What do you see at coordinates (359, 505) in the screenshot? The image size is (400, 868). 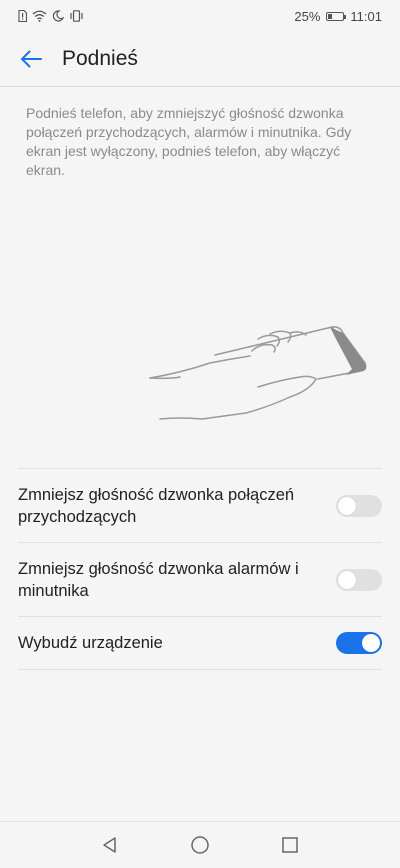 I see `incoming-calls-toggle` at bounding box center [359, 505].